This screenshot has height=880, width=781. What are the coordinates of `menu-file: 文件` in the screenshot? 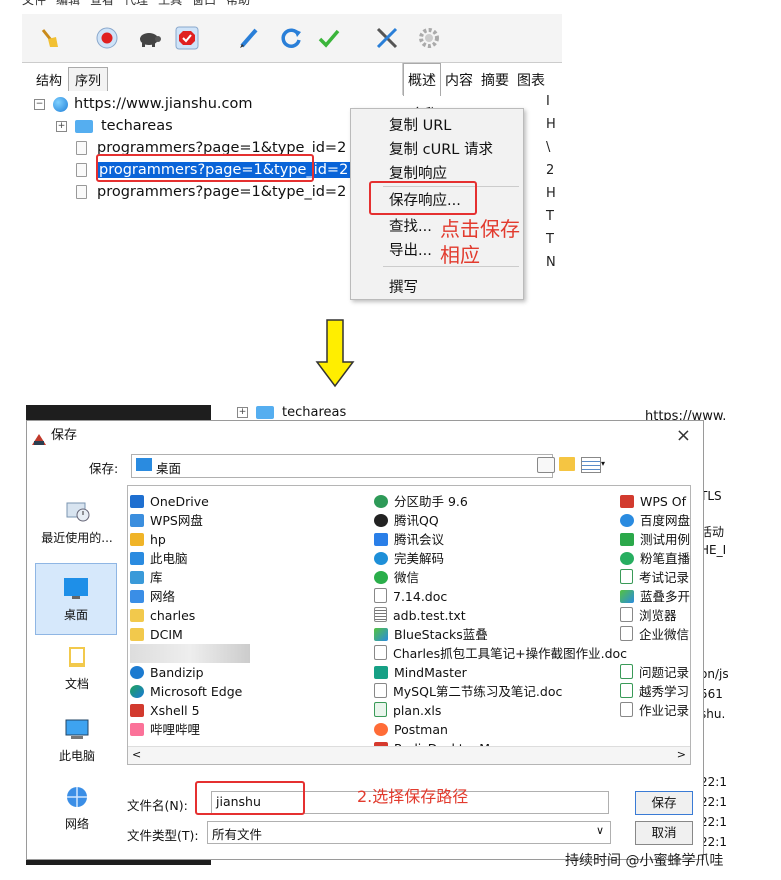 It's located at (34, 3).